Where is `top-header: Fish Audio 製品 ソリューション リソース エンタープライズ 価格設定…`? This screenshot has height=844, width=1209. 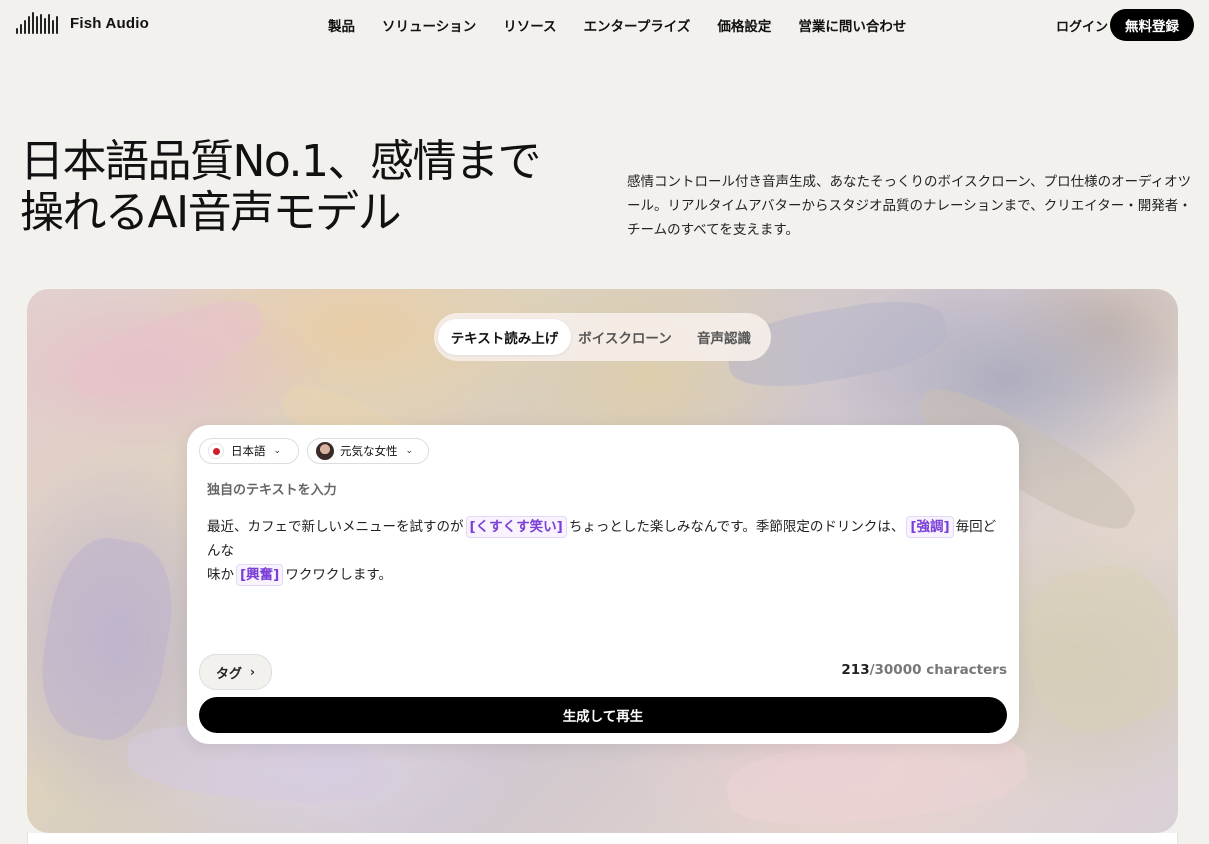
top-header: Fish Audio 製品 ソリューション リソース エンタープライズ 価格設定… is located at coordinates (604, 25).